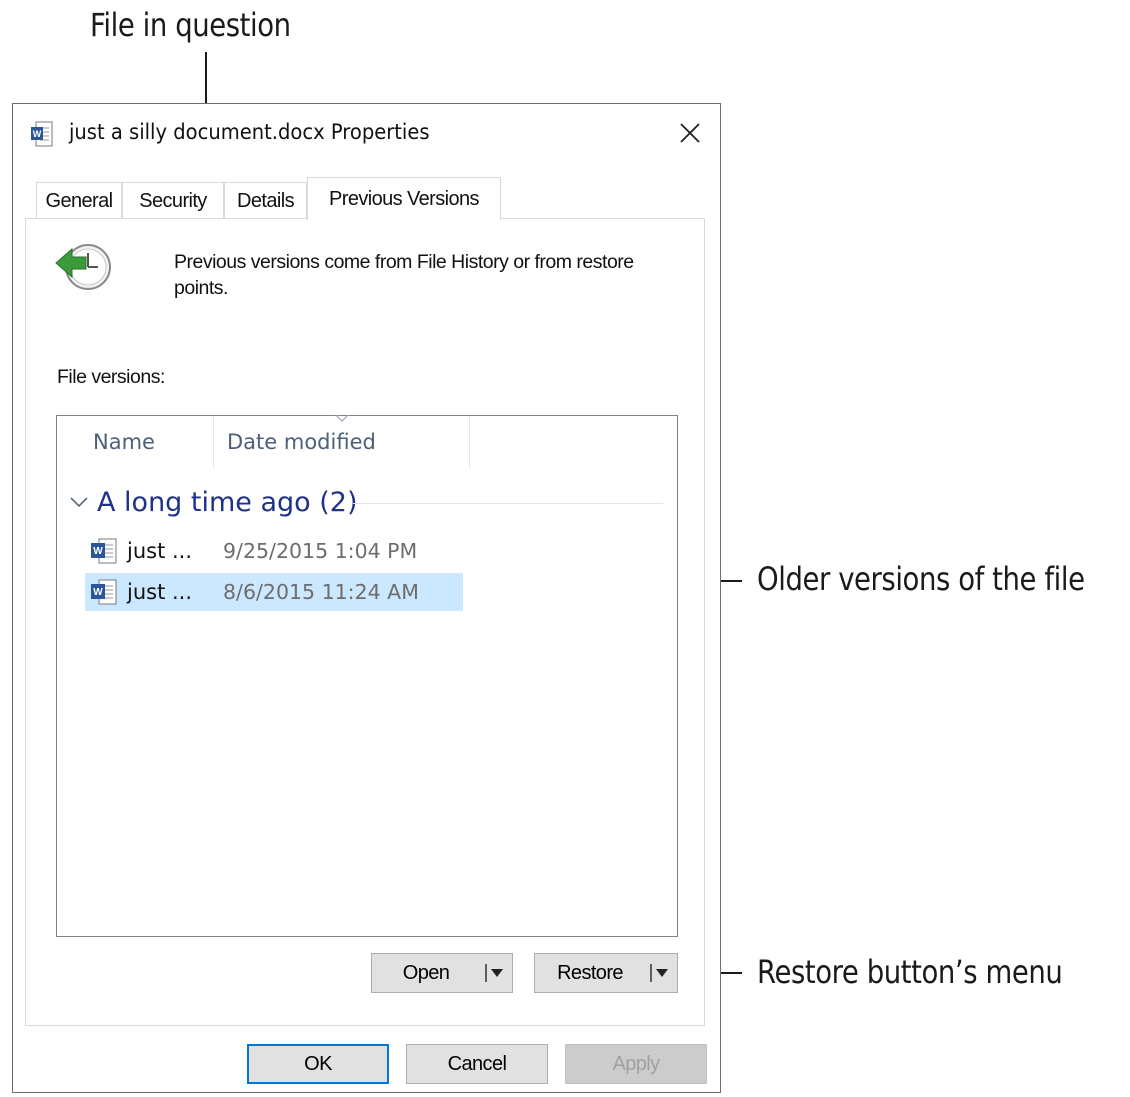 The image size is (1130, 1097). I want to click on previous-versions-clock-icon, so click(83, 267).